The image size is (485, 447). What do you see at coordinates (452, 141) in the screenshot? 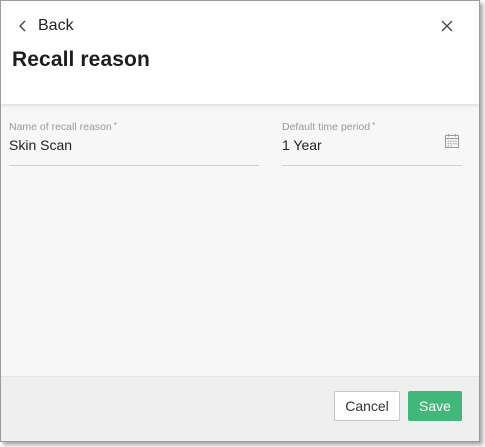
I see `calendar-icon` at bounding box center [452, 141].